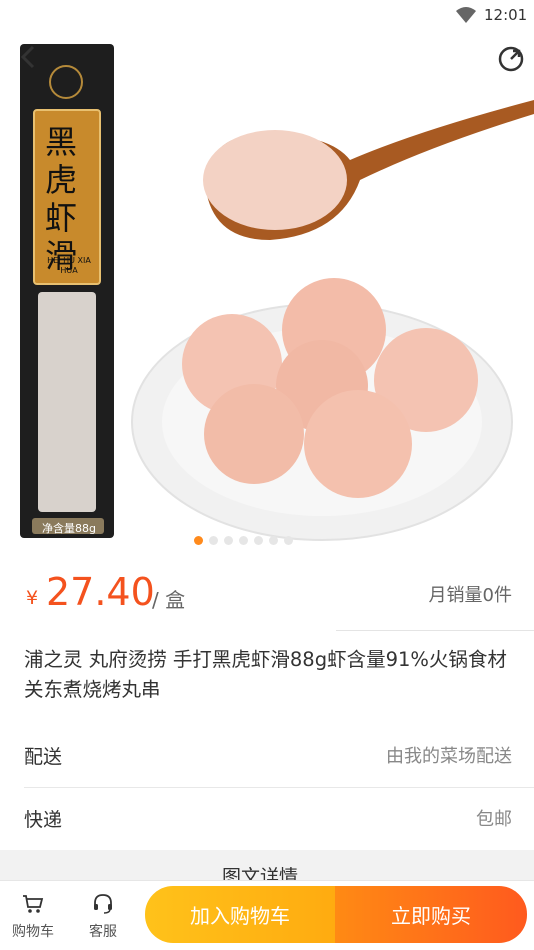  I want to click on buy-now-button: 立即购买, so click(431, 914).